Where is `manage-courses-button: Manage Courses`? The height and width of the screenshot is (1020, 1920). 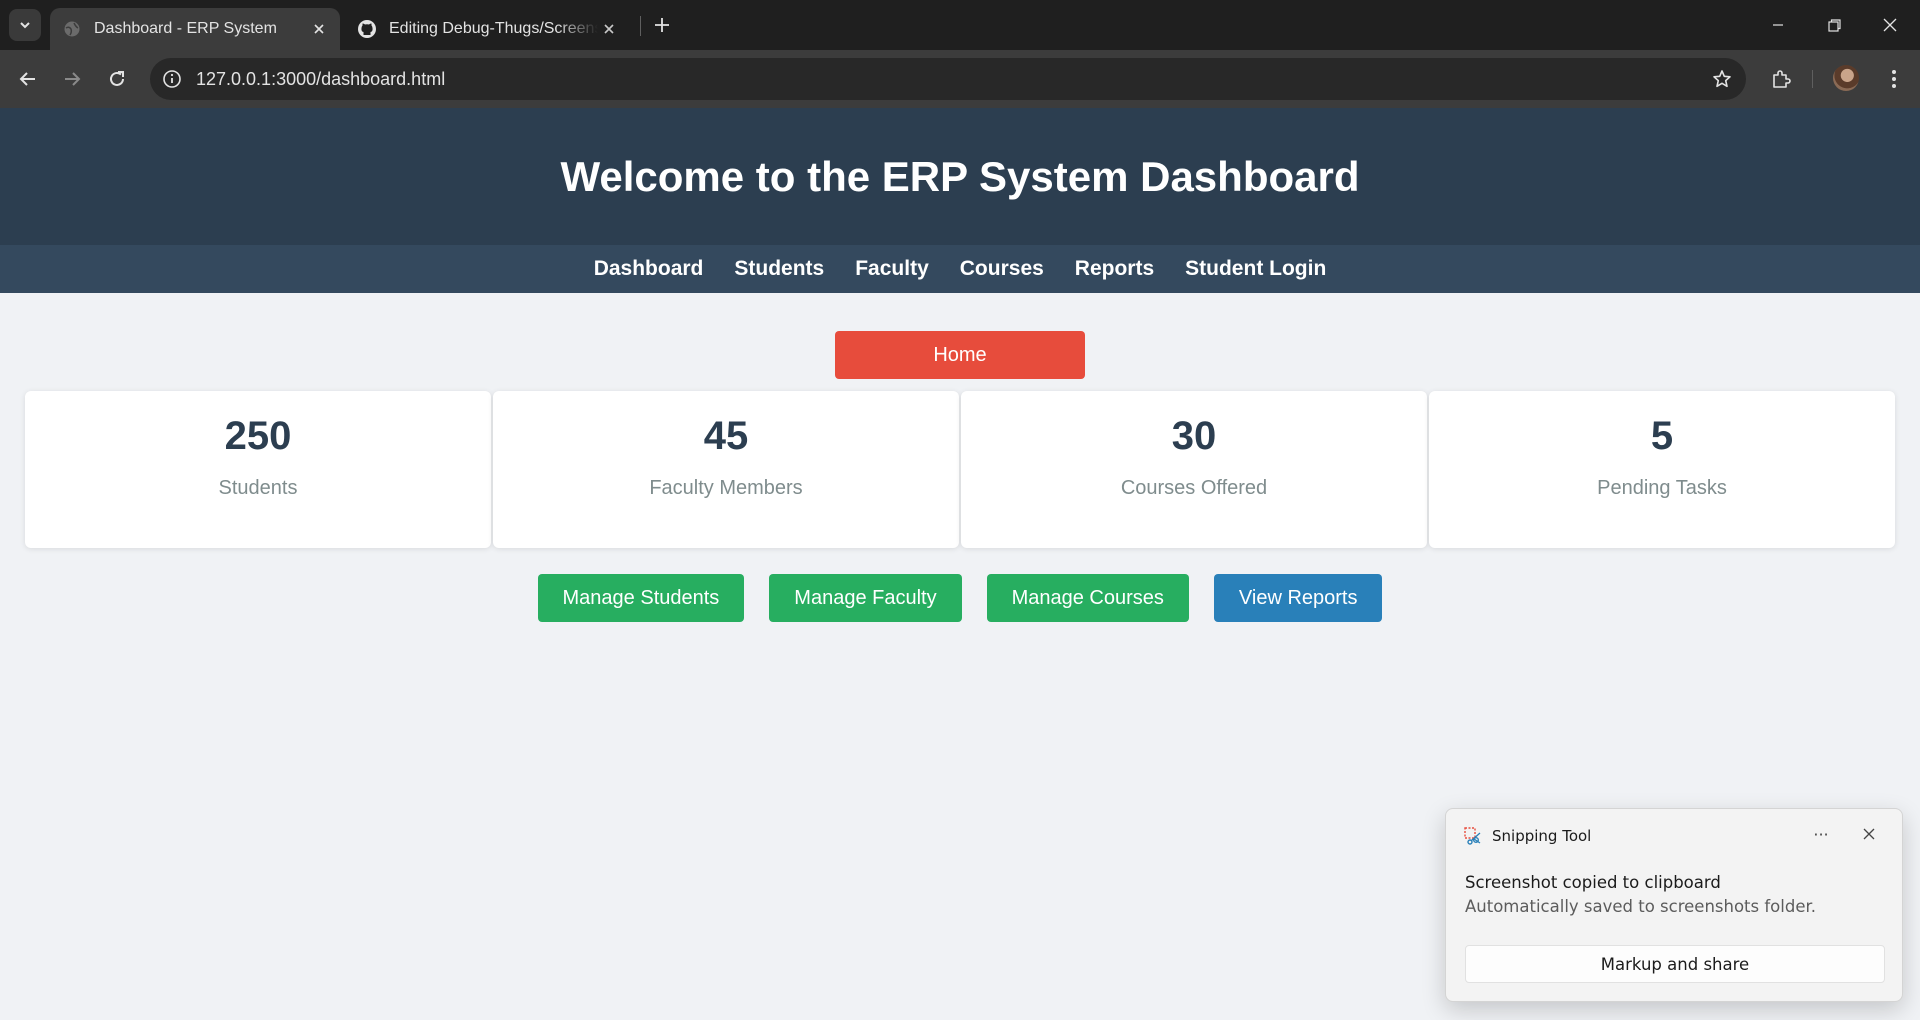 manage-courses-button: Manage Courses is located at coordinates (1087, 598).